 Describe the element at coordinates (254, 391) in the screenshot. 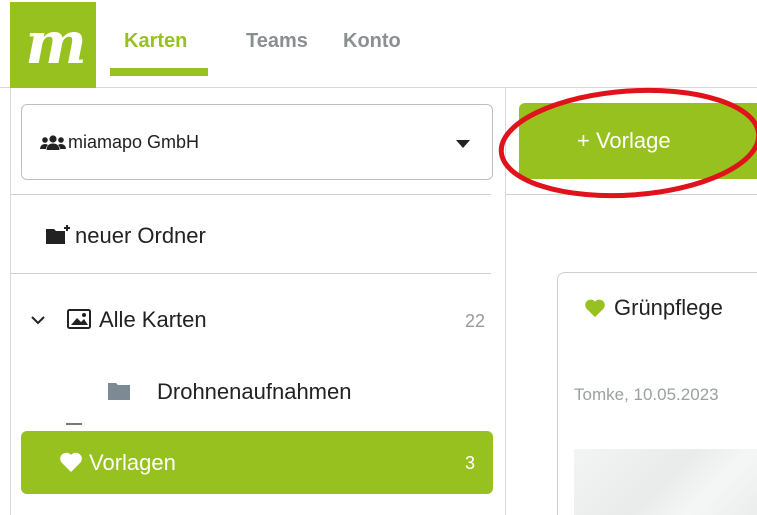

I see `sidebar-item-label: Drohnenaufnahmen` at that location.